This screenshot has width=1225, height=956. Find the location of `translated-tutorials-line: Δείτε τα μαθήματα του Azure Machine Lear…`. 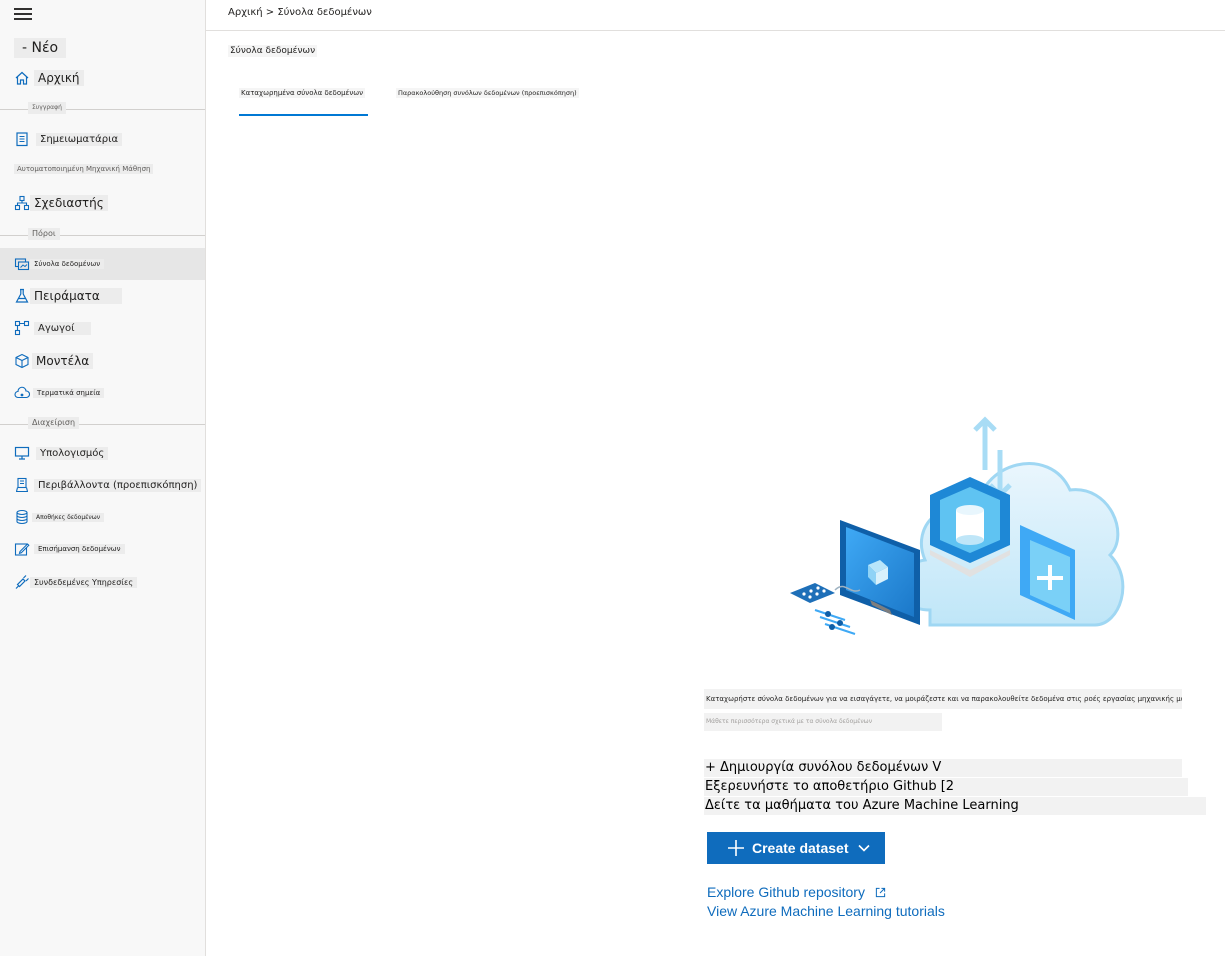

translated-tutorials-line: Δείτε τα μαθήματα του Azure Machine Lear… is located at coordinates (955, 806).